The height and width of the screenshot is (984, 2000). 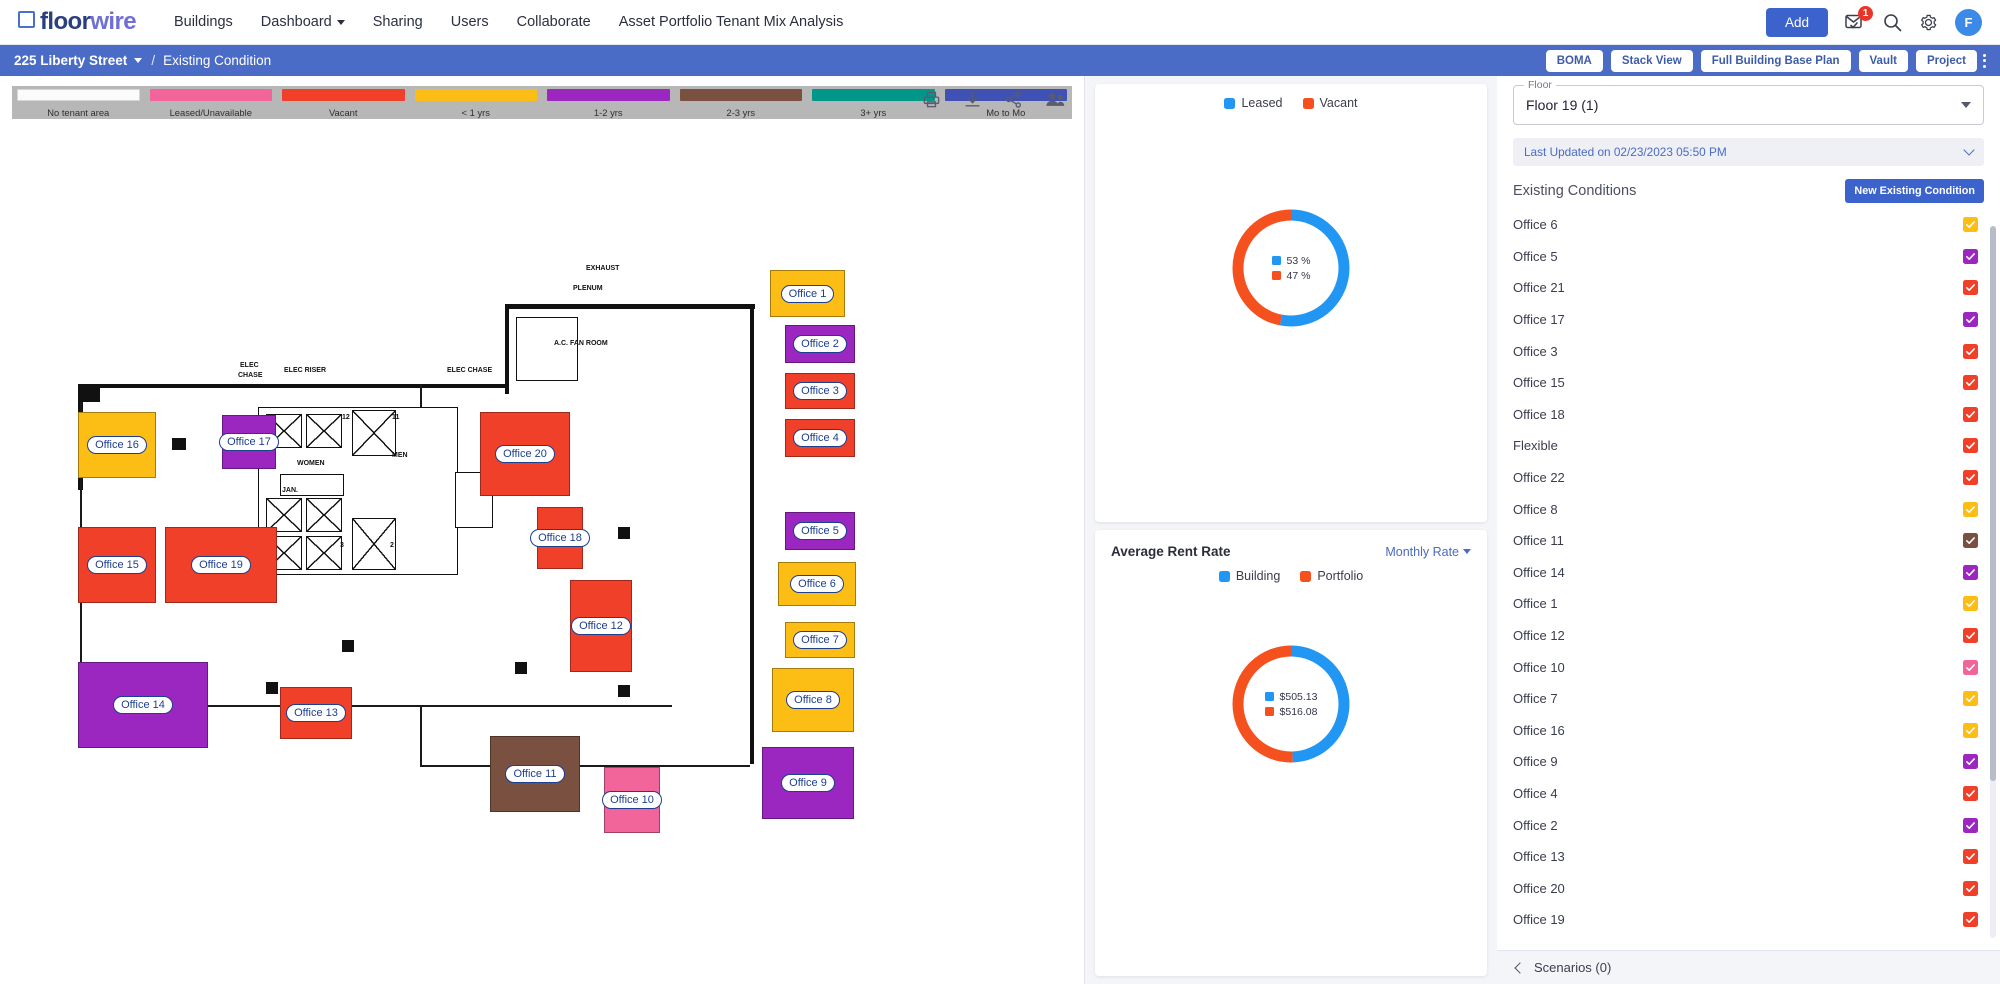 I want to click on print-icon, so click(x=931, y=99).